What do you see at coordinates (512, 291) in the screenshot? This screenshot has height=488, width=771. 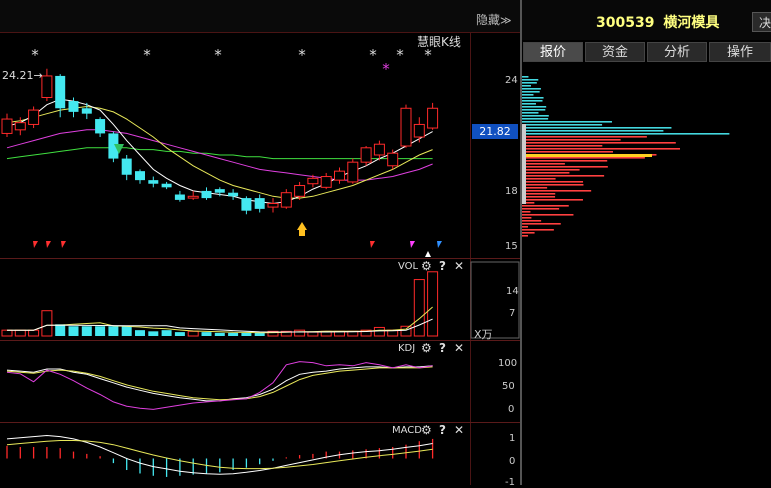 I see `vol-tick-label: 14` at bounding box center [512, 291].